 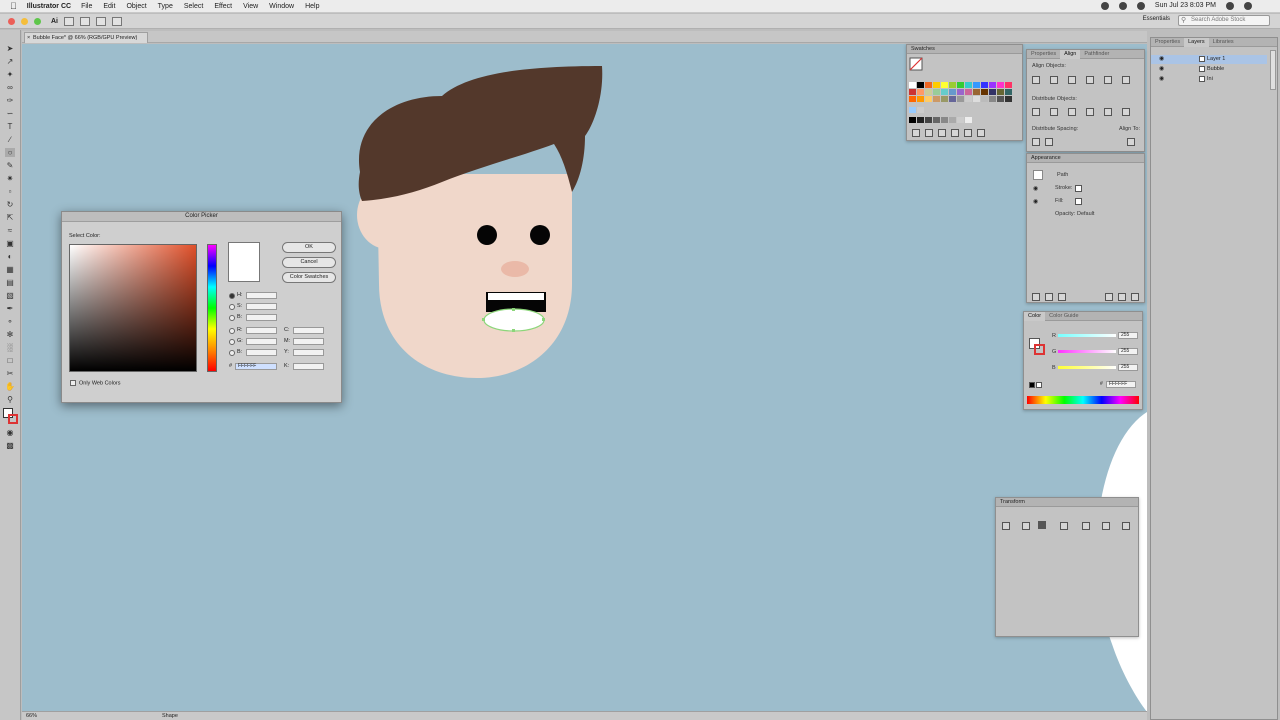 I want to click on right-eye-shape, so click(x=540, y=235).